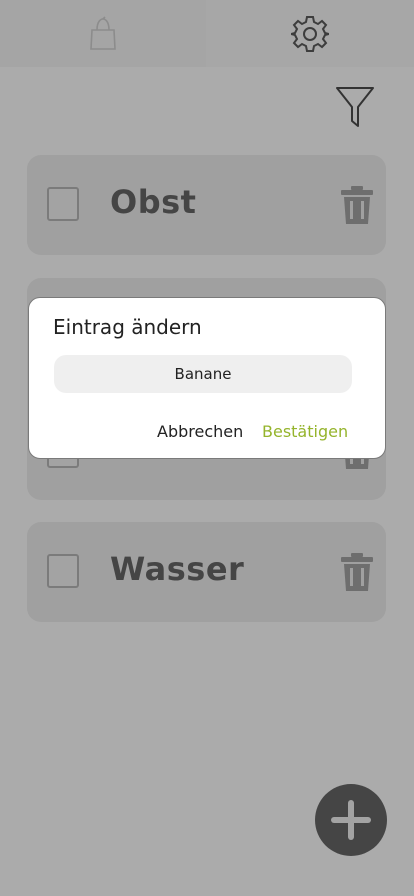 The height and width of the screenshot is (896, 414). What do you see at coordinates (177, 569) in the screenshot?
I see `item-label: Wasser` at bounding box center [177, 569].